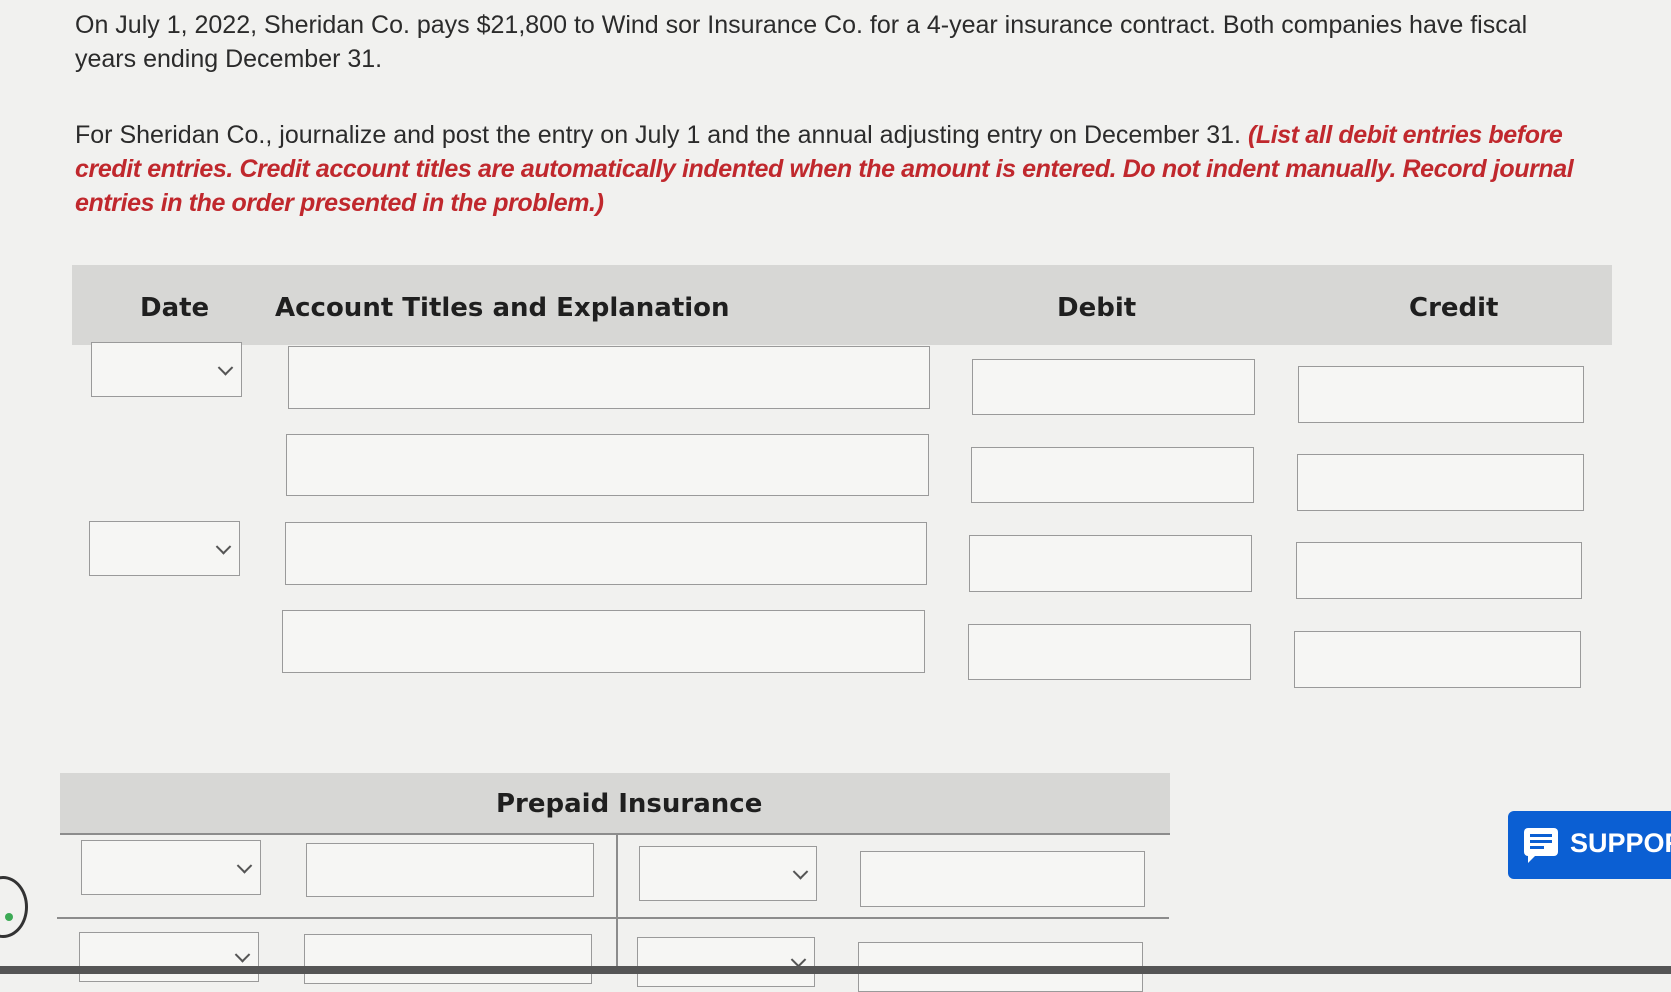 The height and width of the screenshot is (992, 1671). What do you see at coordinates (1454, 308) in the screenshot?
I see `credit-header: Credit` at bounding box center [1454, 308].